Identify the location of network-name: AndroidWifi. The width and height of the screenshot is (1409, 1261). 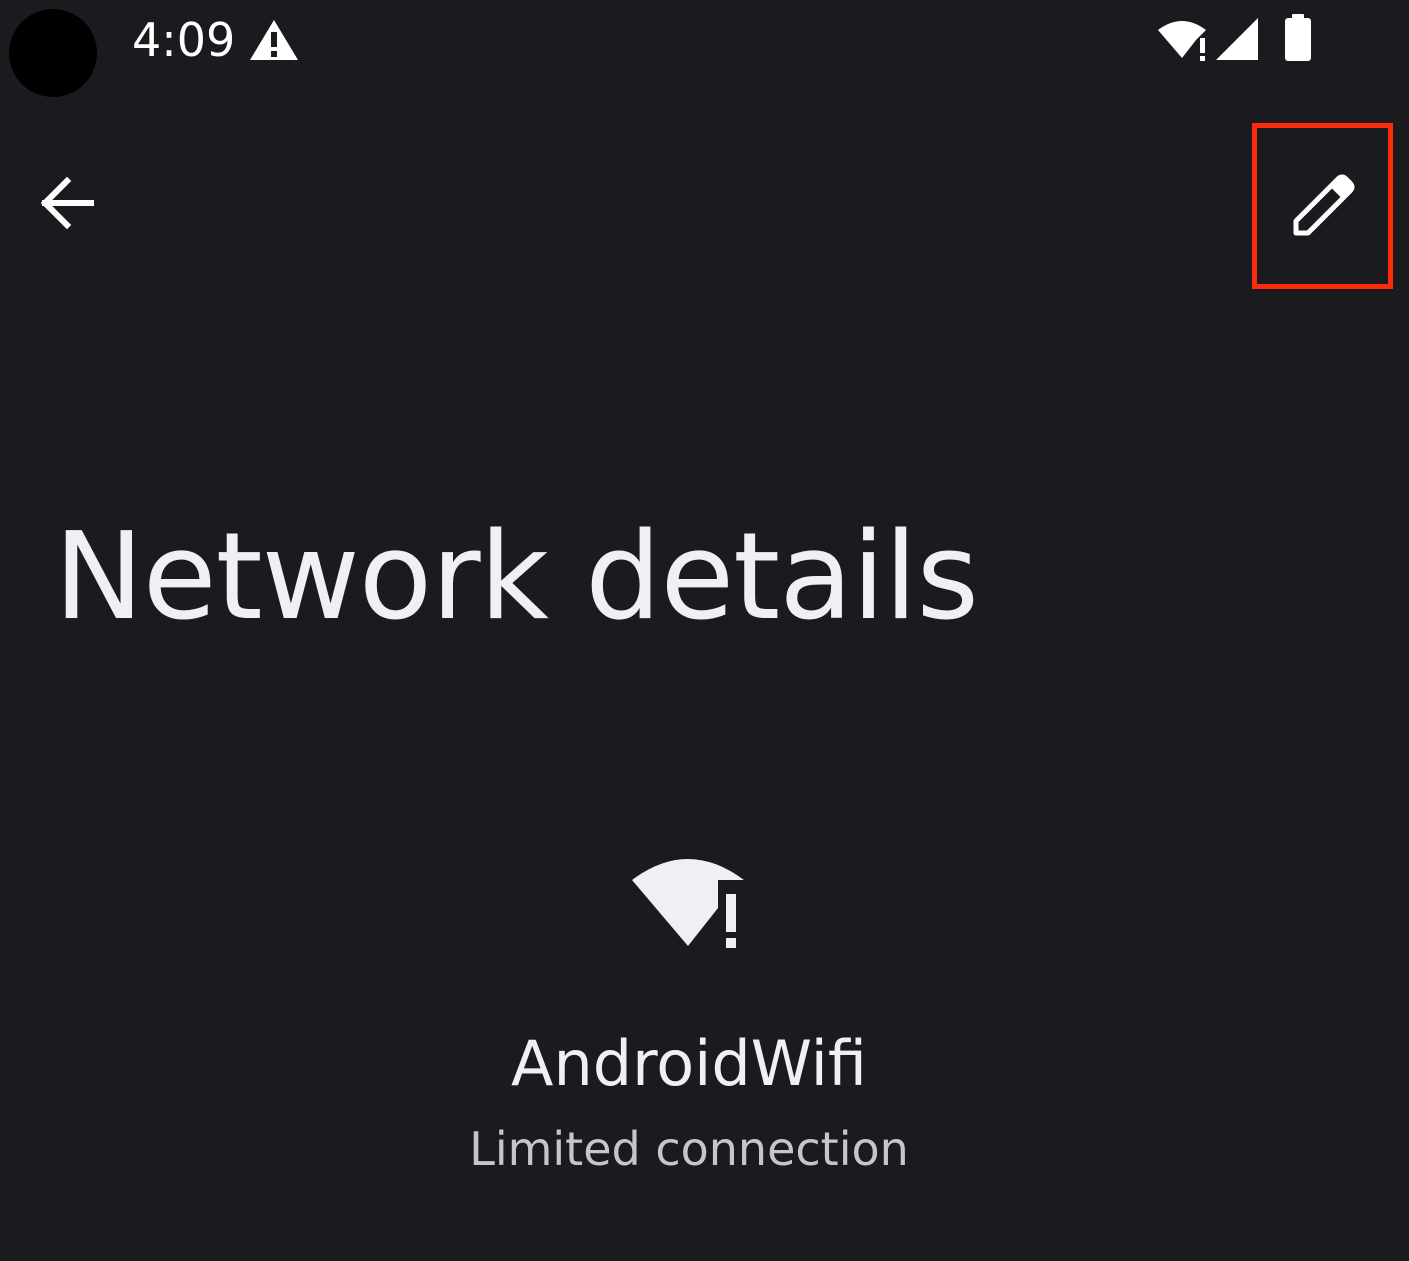
(689, 1063).